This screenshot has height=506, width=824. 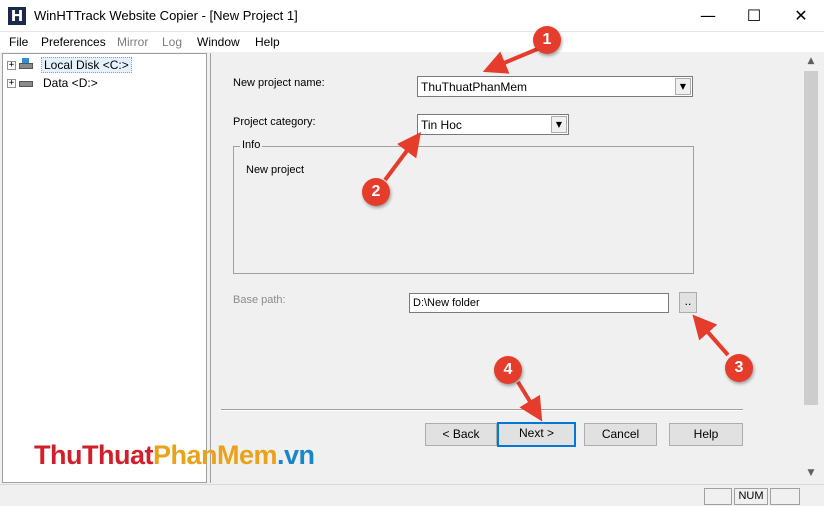 What do you see at coordinates (474, 87) in the screenshot?
I see `project-name-value: ThuThuatPhanMem` at bounding box center [474, 87].